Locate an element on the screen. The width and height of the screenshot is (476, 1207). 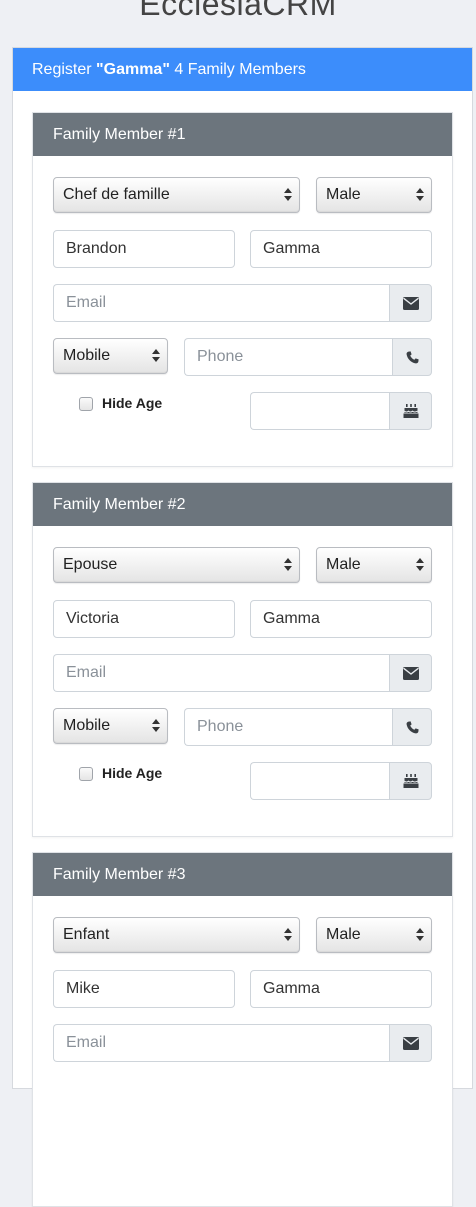
role-select-value: Chef de famille is located at coordinates (116, 194).